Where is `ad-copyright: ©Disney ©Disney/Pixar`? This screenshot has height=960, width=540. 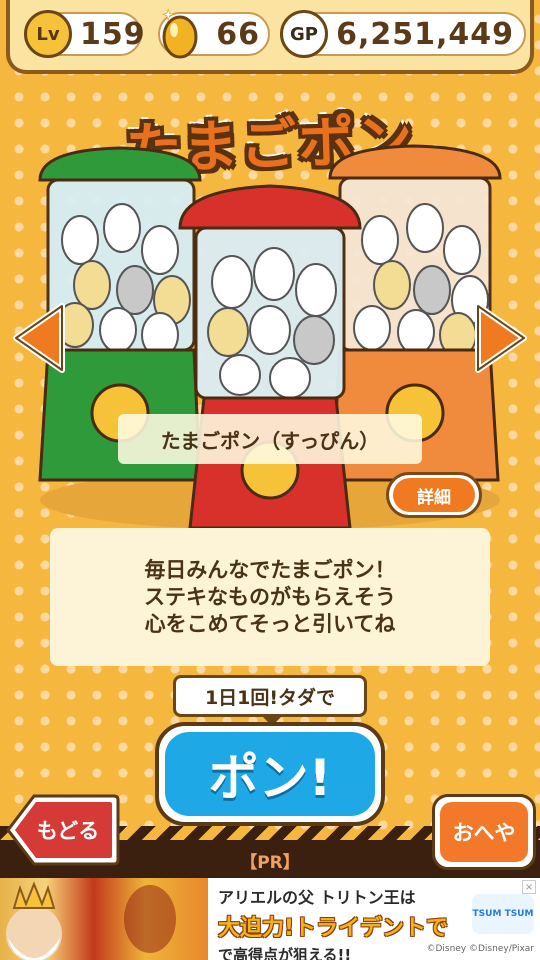
ad-copyright: ©Disney ©Disney/Pixar is located at coordinates (480, 949).